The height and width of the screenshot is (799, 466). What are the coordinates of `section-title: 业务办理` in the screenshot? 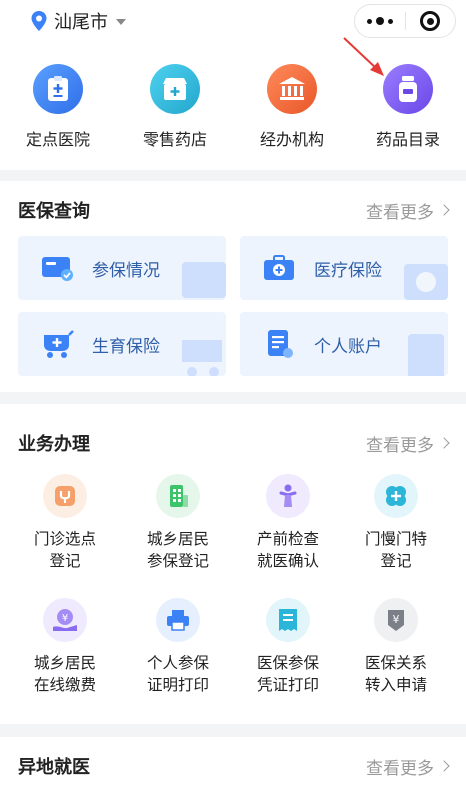 It's located at (54, 444).